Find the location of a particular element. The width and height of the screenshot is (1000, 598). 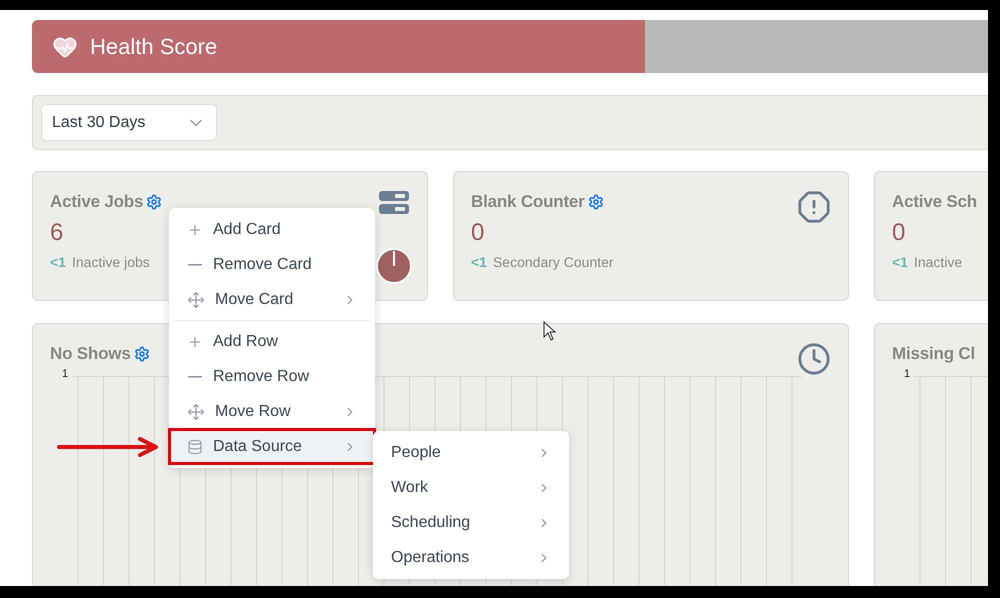

card-title: Blank Counter is located at coordinates (528, 202).